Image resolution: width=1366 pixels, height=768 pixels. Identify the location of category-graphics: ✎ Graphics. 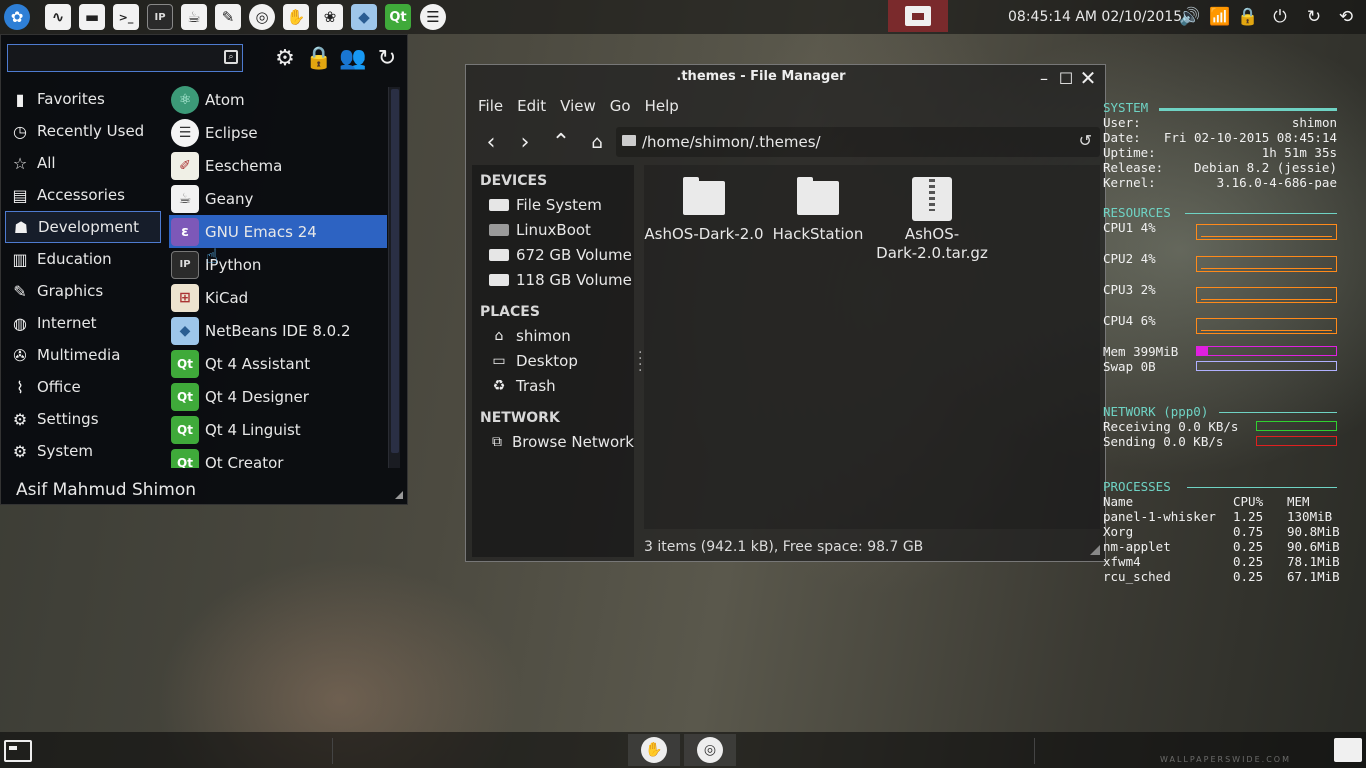
(83, 291).